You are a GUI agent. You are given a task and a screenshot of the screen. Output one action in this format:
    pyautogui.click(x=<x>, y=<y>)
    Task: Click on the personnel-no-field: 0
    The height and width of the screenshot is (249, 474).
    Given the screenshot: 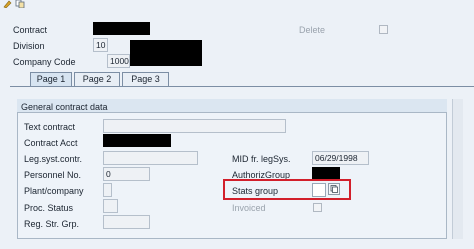 What is the action you would take?
    pyautogui.click(x=126, y=174)
    